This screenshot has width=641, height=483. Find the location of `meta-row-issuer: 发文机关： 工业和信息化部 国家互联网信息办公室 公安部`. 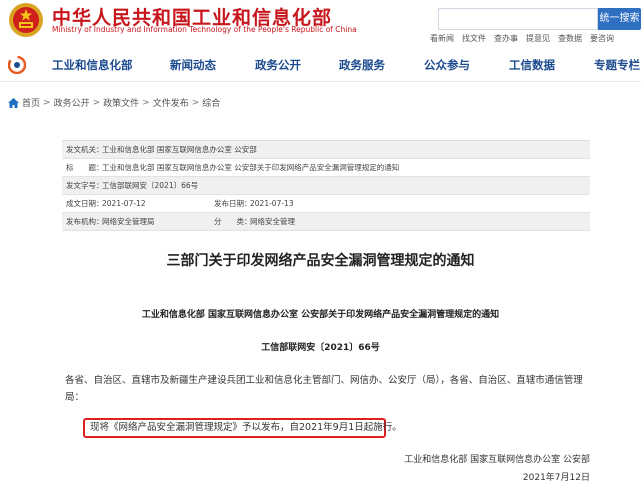

meta-row-issuer: 发文机关： 工业和信息化部 国家互联网信息办公室 公安部 is located at coordinates (326, 150).